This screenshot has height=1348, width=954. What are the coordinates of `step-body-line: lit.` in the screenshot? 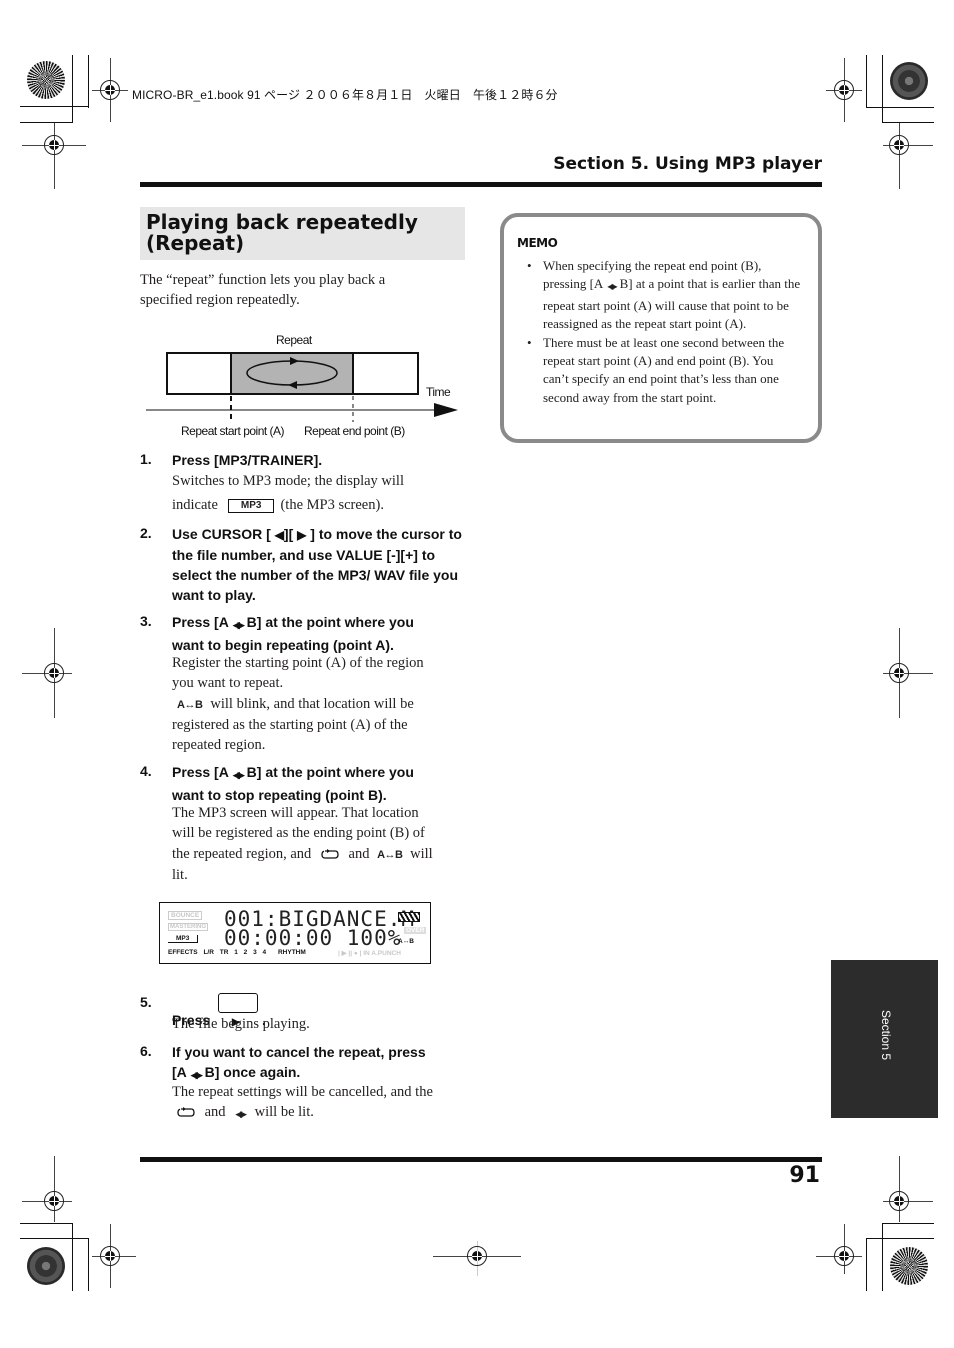 It's located at (180, 874).